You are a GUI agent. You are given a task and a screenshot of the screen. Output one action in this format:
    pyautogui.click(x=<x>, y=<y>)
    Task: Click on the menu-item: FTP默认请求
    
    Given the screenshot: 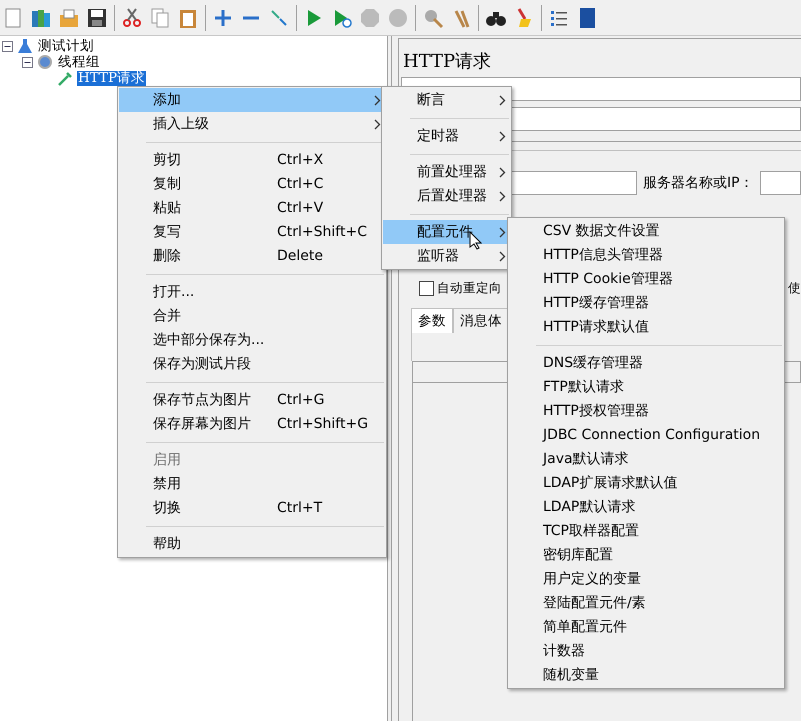 What is the action you would take?
    pyautogui.click(x=646, y=387)
    